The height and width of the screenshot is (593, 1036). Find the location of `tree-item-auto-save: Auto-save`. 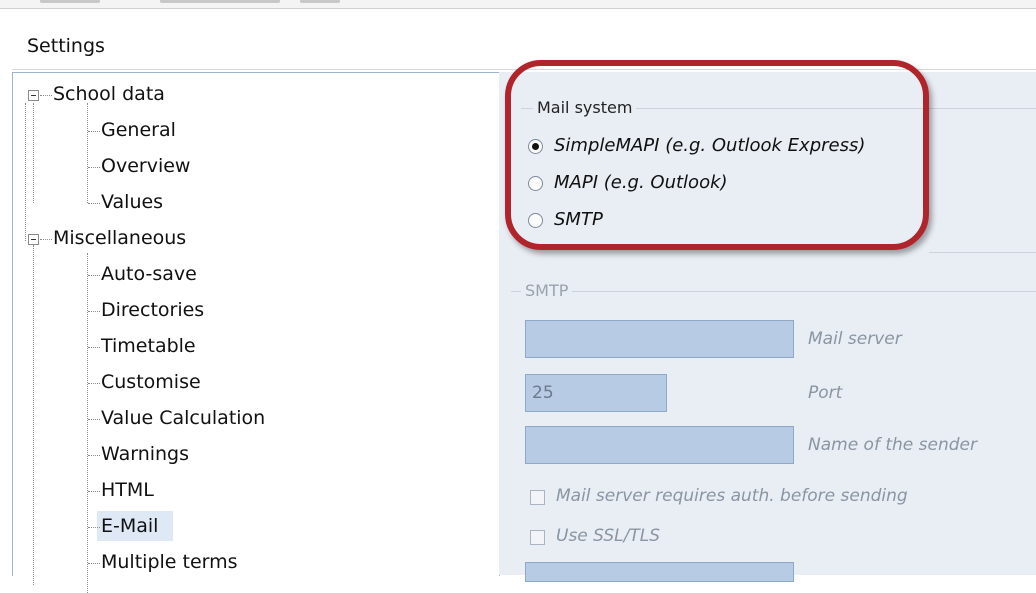

tree-item-auto-save: Auto-save is located at coordinates (149, 274).